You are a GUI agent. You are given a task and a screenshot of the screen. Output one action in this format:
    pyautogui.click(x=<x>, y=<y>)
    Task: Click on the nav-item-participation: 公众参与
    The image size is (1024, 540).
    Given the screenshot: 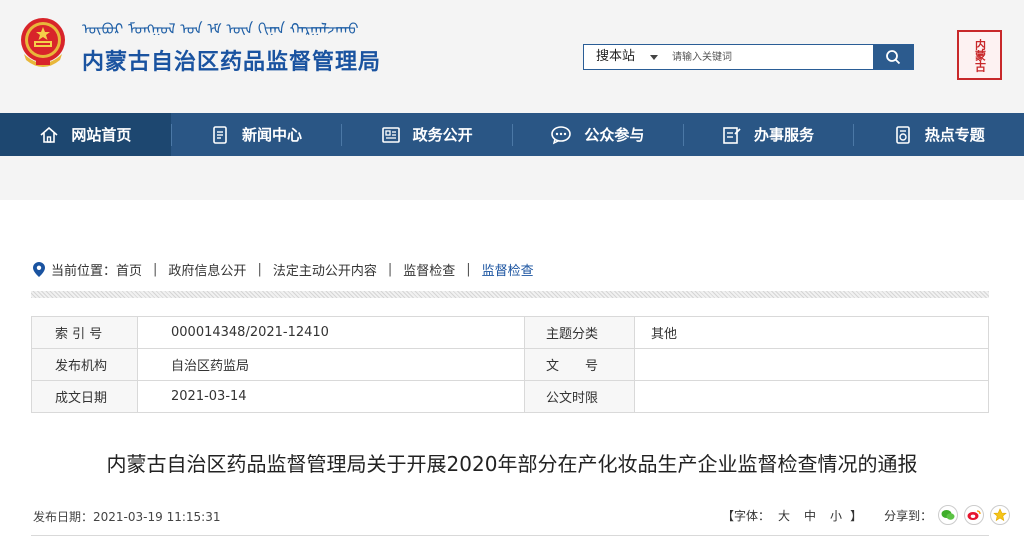 What is the action you would take?
    pyautogui.click(x=597, y=134)
    